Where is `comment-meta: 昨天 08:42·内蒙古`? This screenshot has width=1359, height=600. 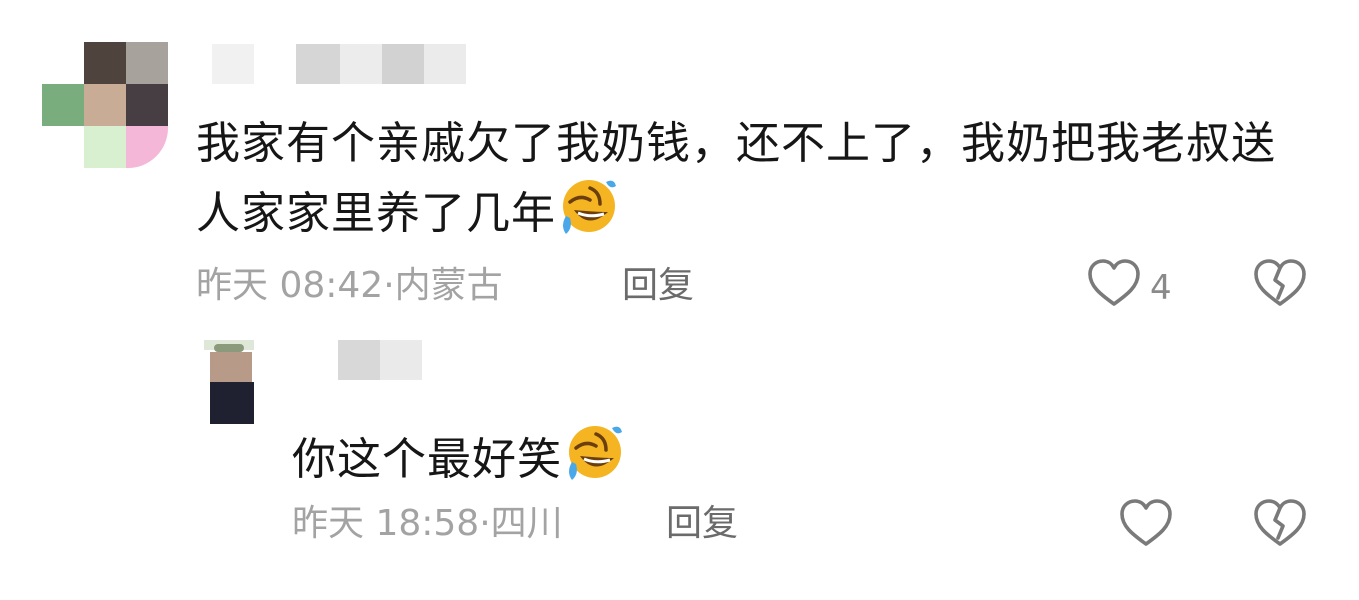 comment-meta: 昨天 08:42·内蒙古 is located at coordinates (349, 286).